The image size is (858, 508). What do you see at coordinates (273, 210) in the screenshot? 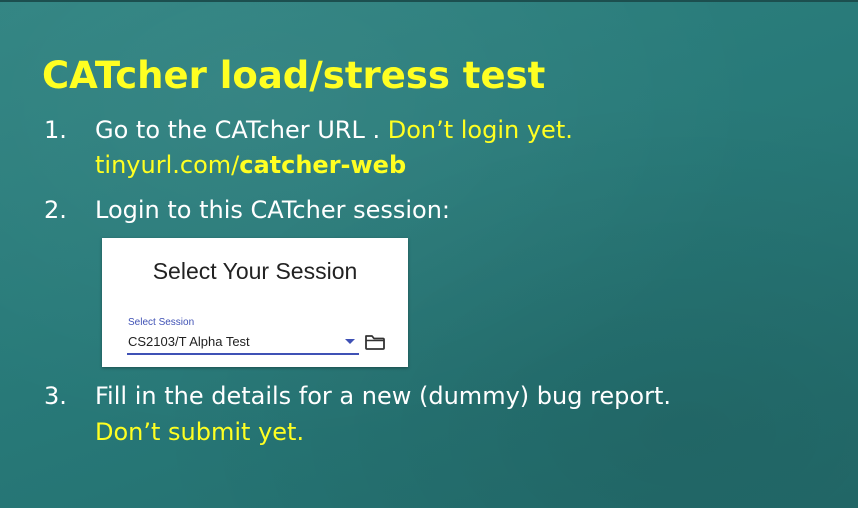
I see `step-text: Login to this CATcher session:` at bounding box center [273, 210].